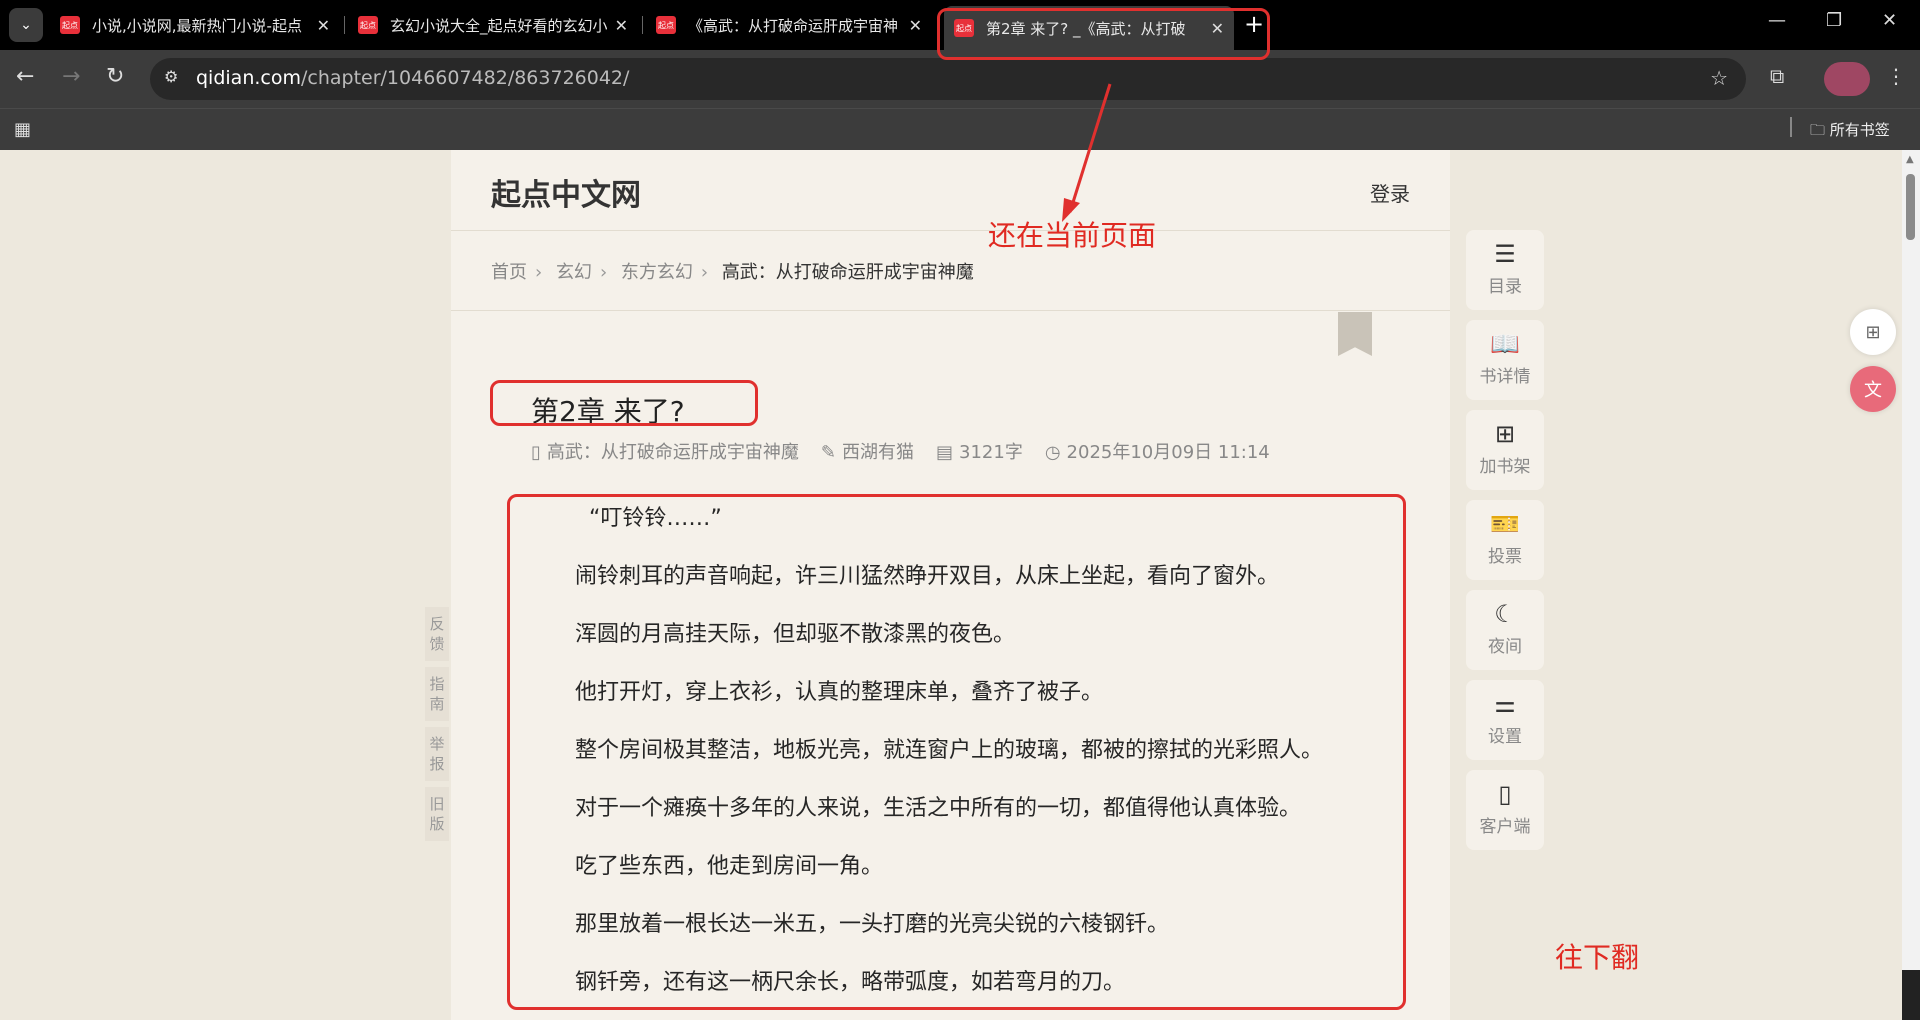 The height and width of the screenshot is (1020, 1920). I want to click on annotation-scroll-down: 往下翻, so click(1597, 957).